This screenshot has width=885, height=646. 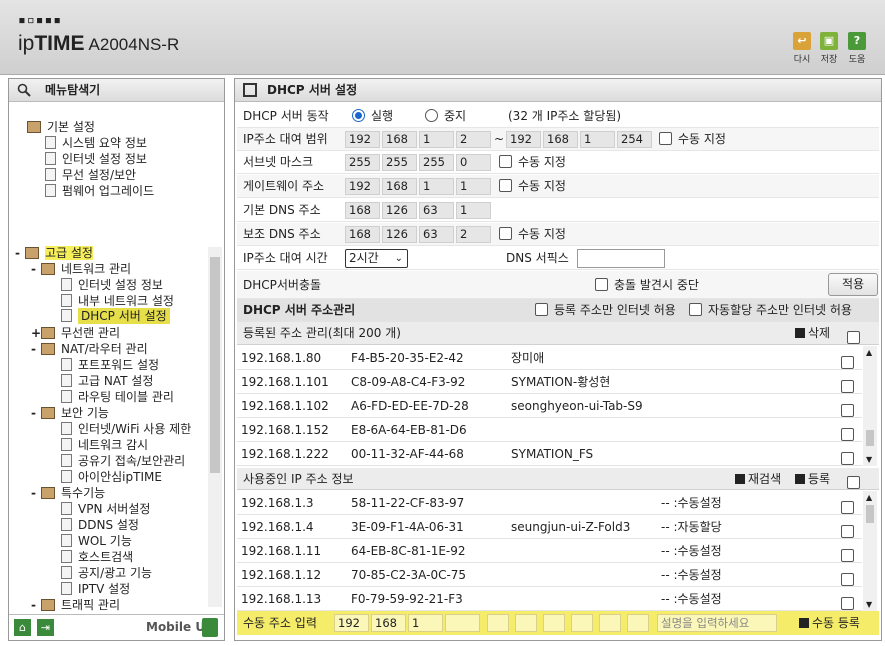 I want to click on dns1-4: 1, so click(x=473, y=210).